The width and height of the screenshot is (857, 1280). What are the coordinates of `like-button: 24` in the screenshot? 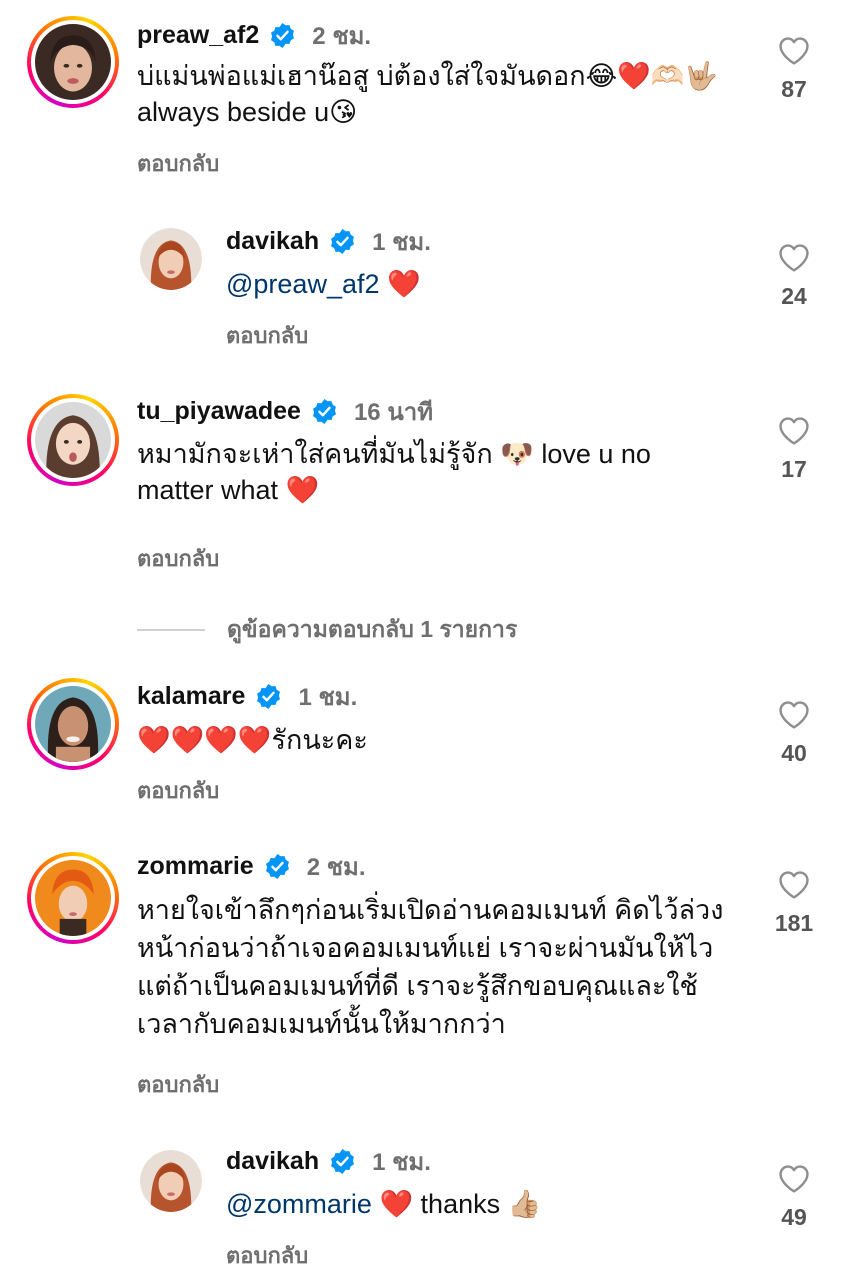 It's located at (794, 275).